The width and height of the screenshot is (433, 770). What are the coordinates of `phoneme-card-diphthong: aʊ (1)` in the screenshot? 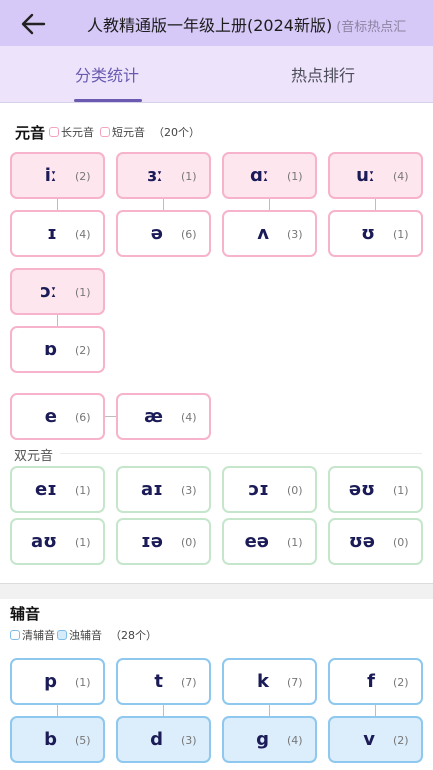 It's located at (57, 541).